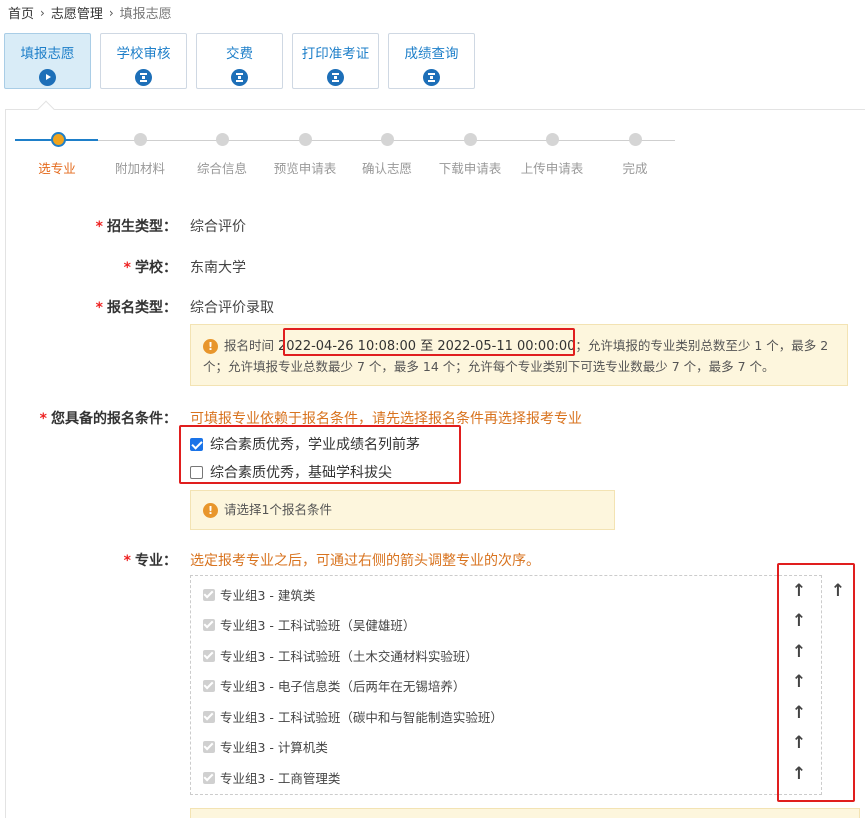 The width and height of the screenshot is (865, 818). I want to click on list-item: 专业组3 - 工科试验班（吴健雄班）, so click(309, 624).